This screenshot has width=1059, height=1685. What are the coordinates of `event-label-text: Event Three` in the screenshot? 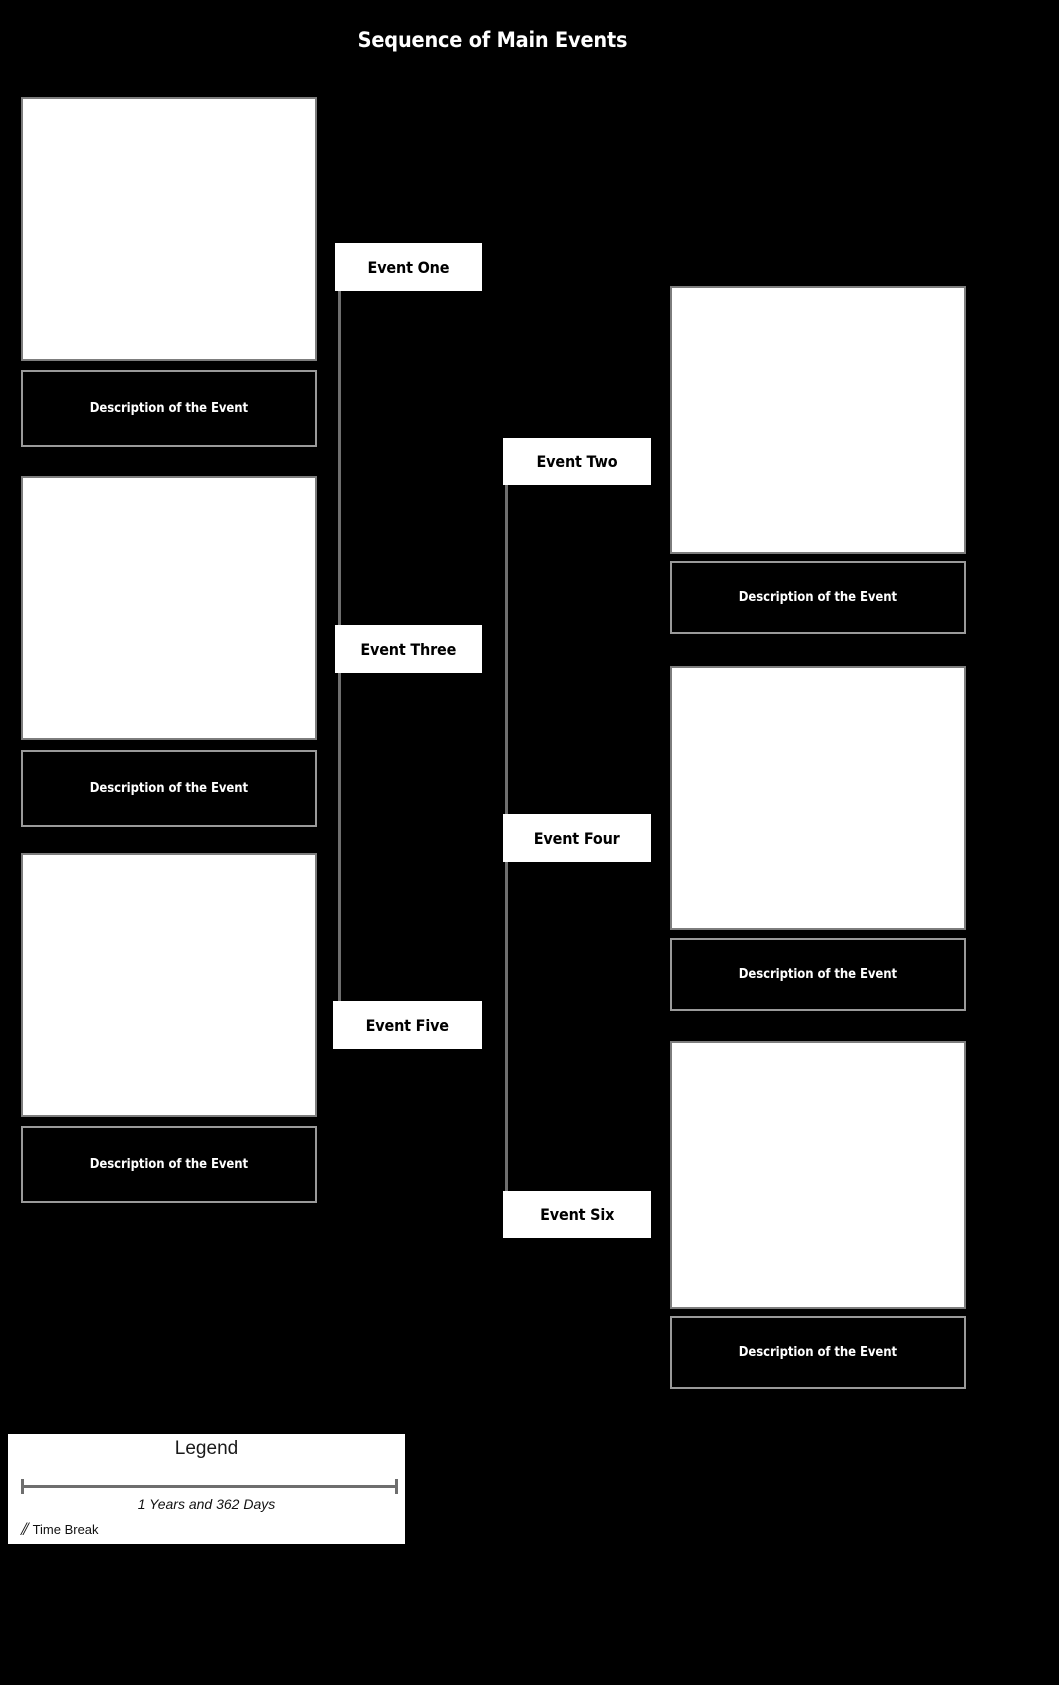 It's located at (408, 649).